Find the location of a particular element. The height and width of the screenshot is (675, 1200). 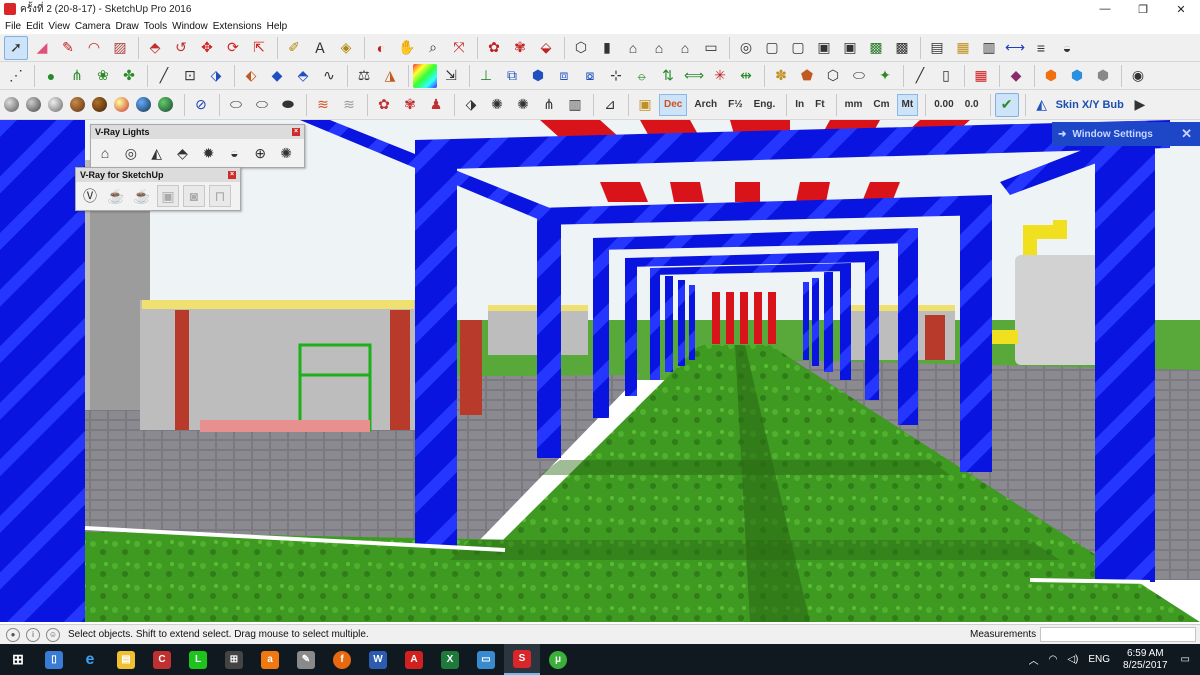

prism-icon: ◆ is located at coordinates (1016, 76).